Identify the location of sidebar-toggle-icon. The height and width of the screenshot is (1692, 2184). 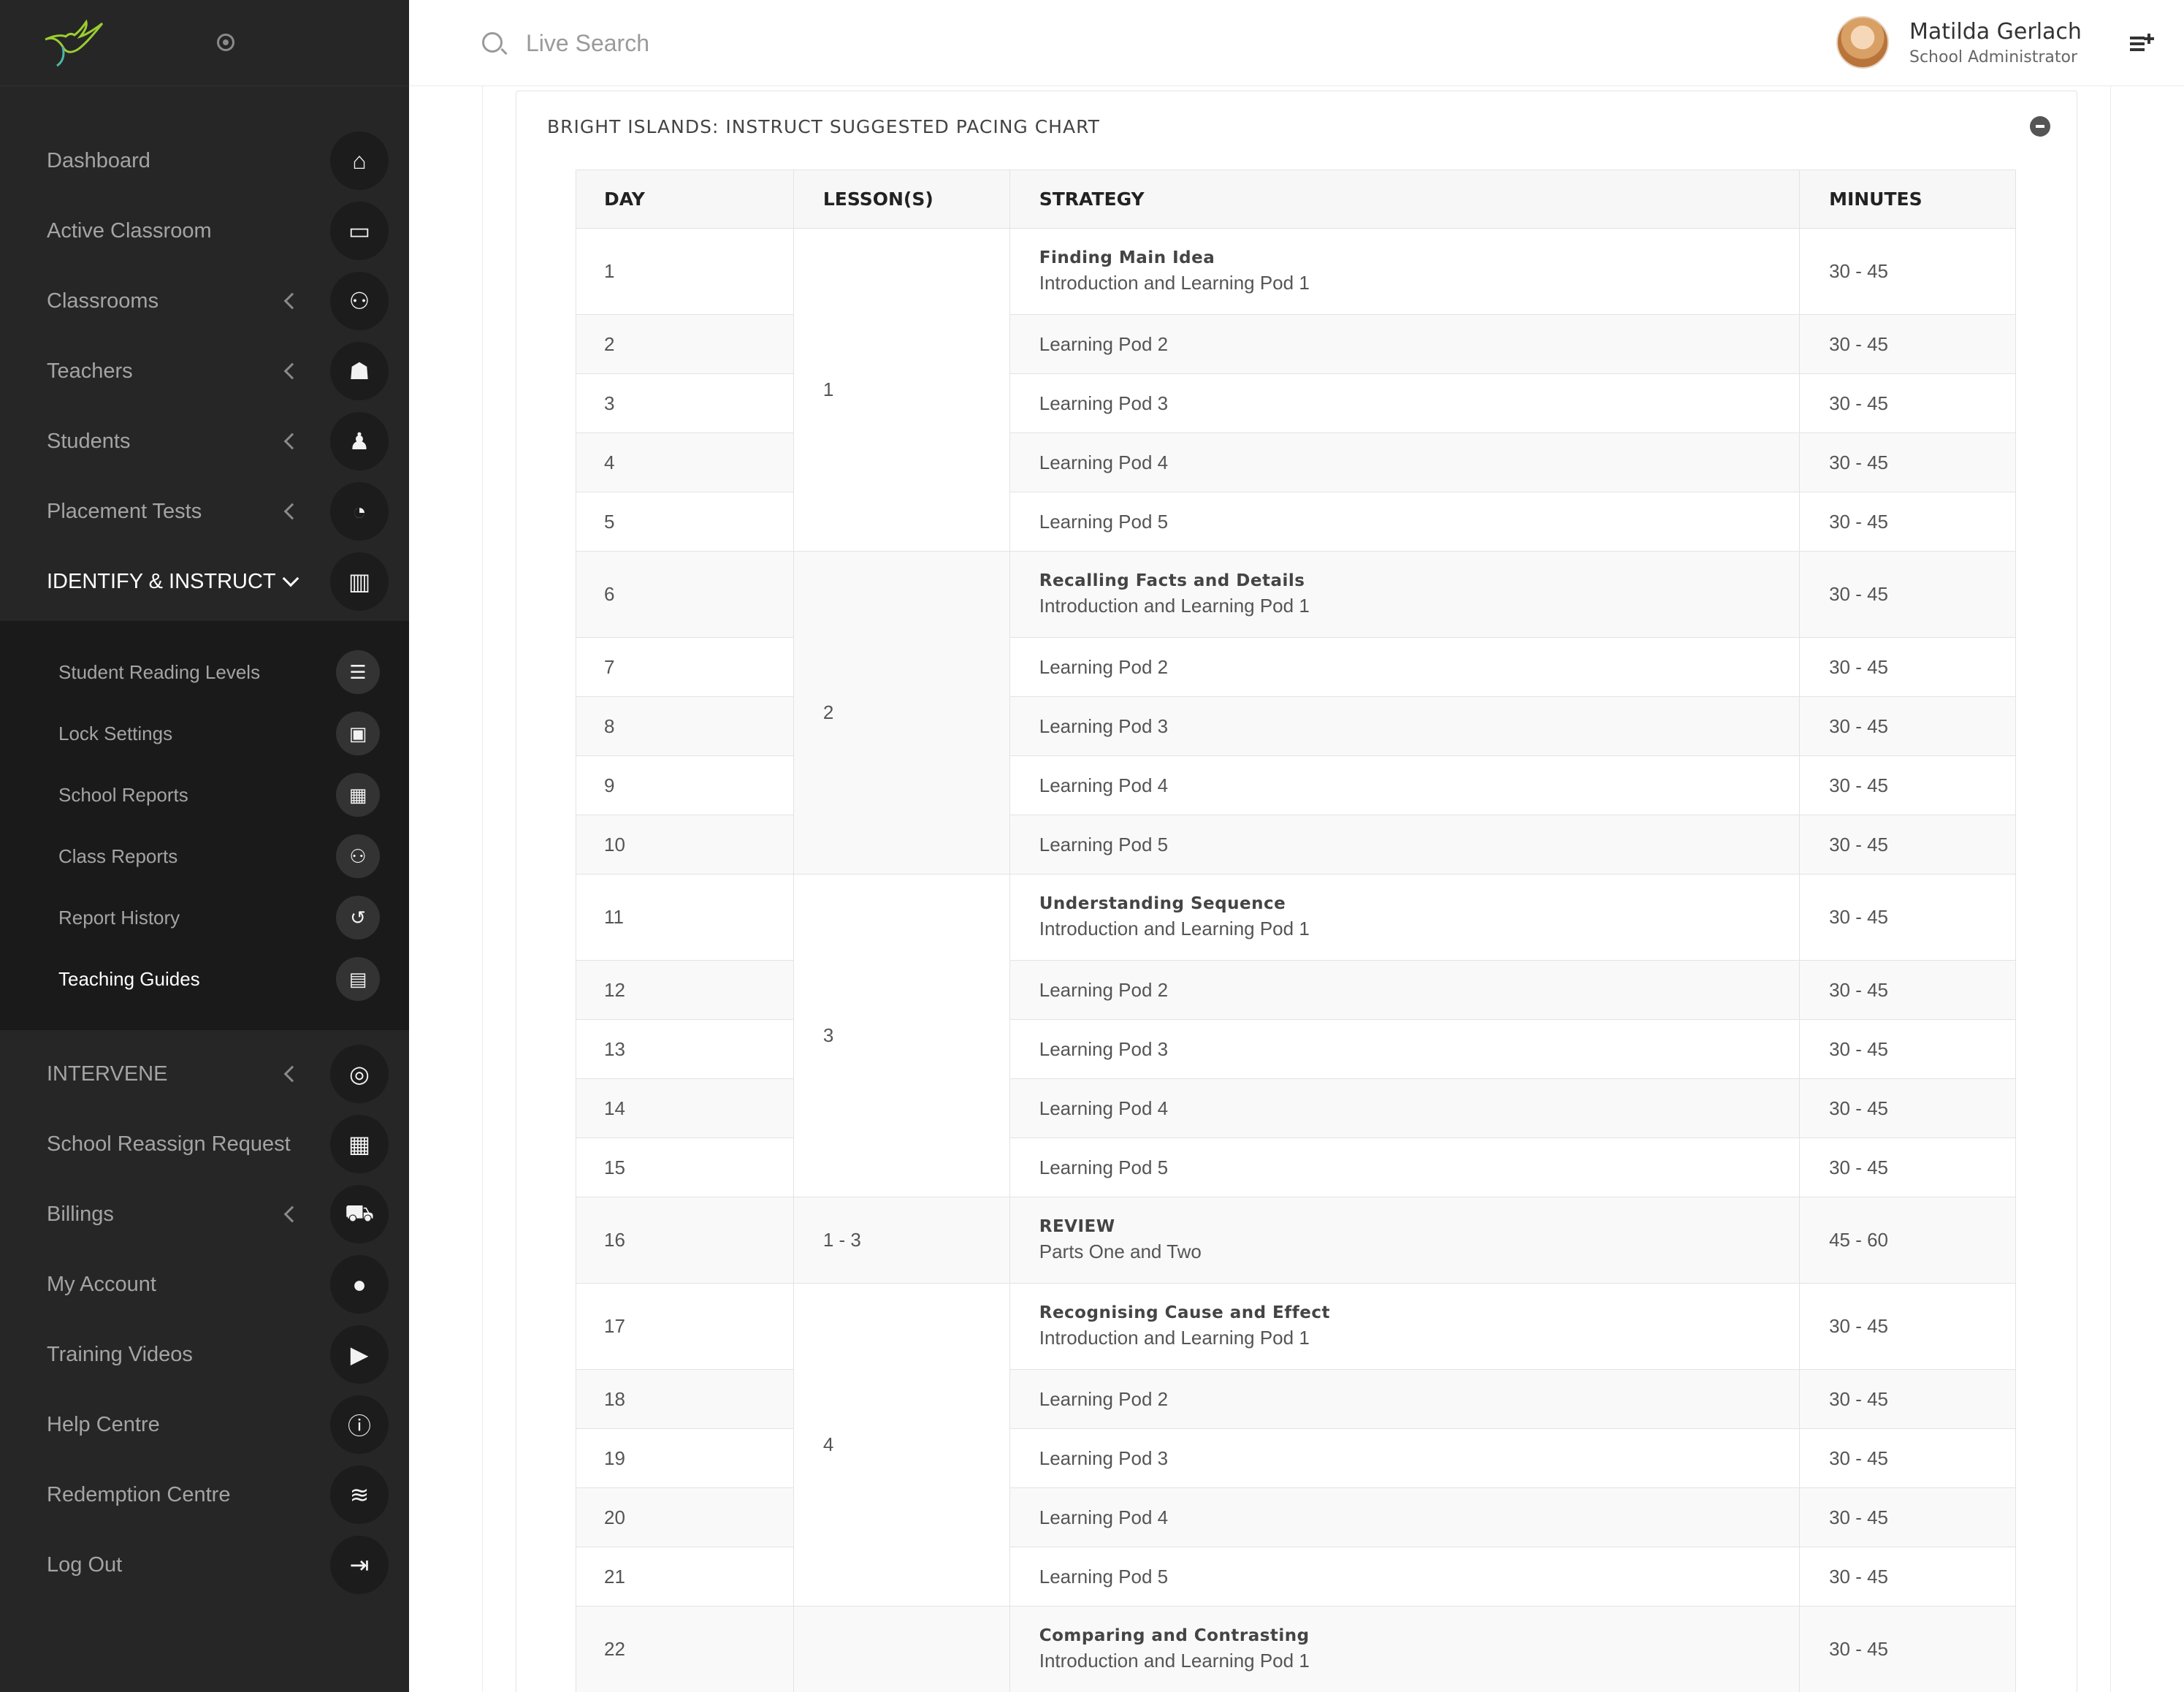
(225, 43).